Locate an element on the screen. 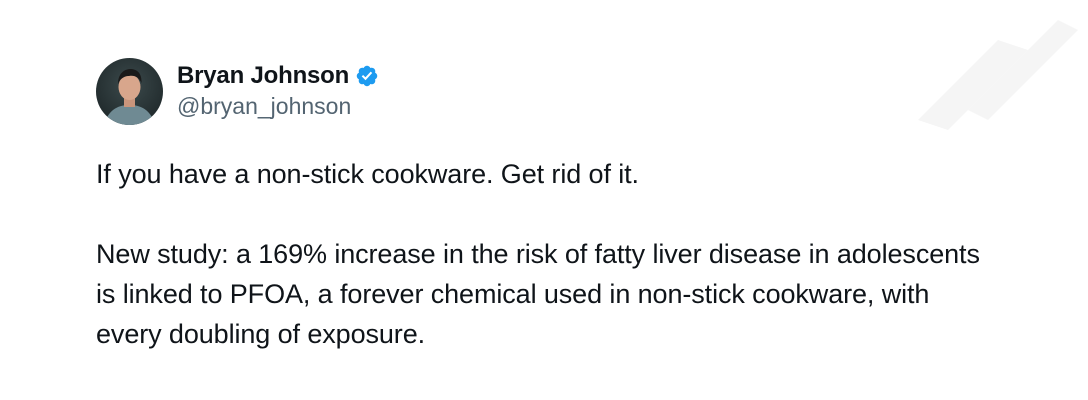 This screenshot has width=1088, height=400. author-info: Bryan Johnson @bryan_johnson is located at coordinates (278, 91).